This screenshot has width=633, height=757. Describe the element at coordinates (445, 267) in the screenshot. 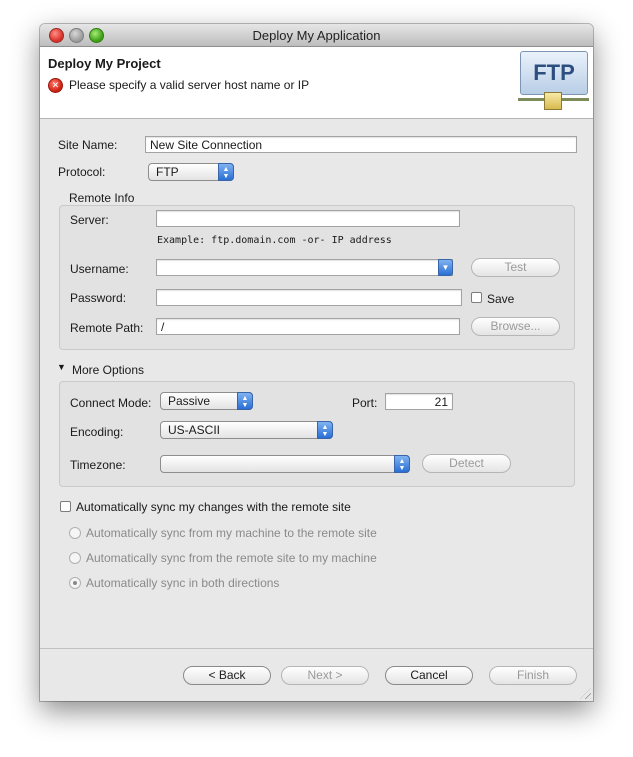

I see `chevron-down-icon: ▼` at that location.